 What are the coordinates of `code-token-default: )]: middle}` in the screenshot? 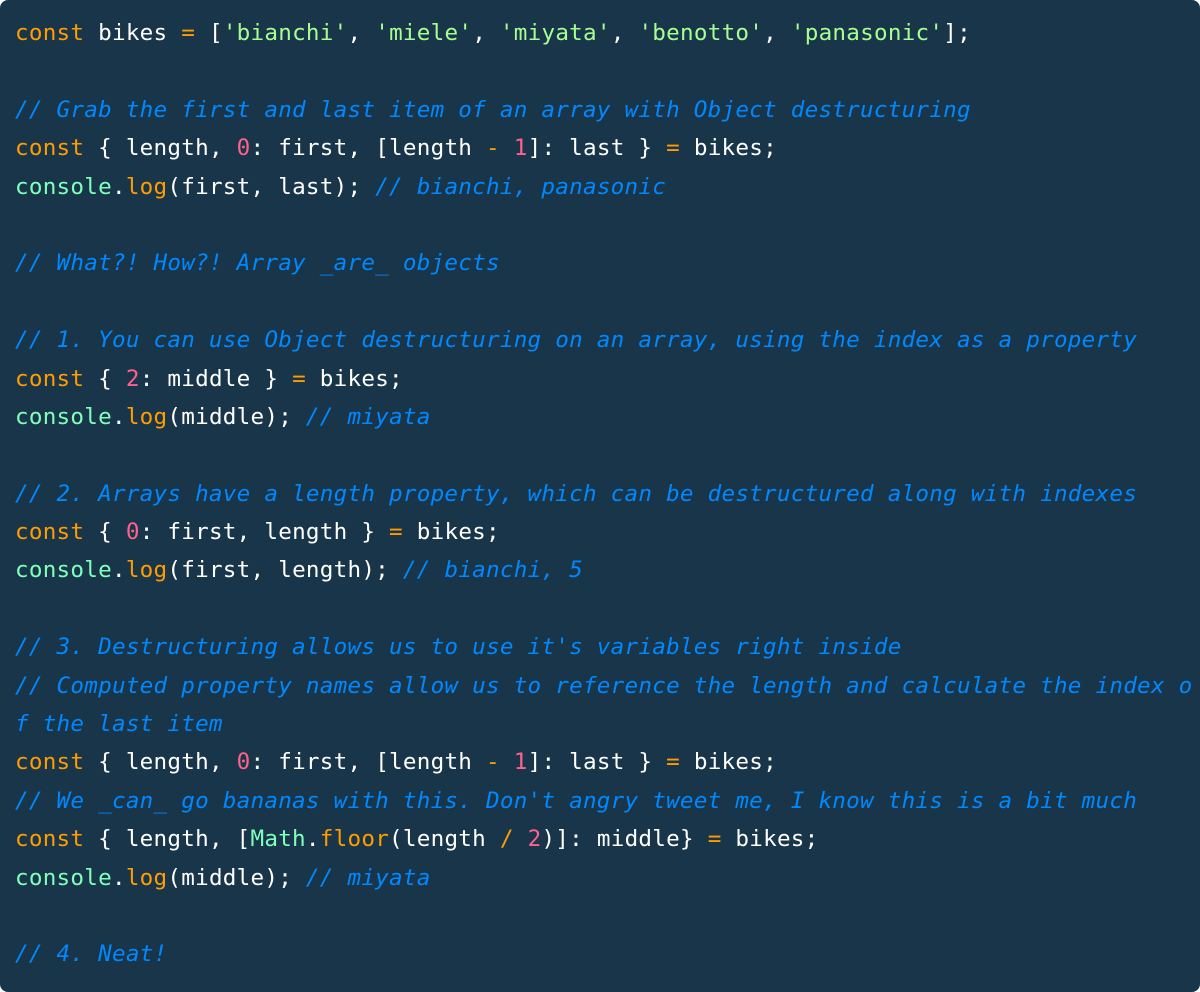 It's located at (624, 839).